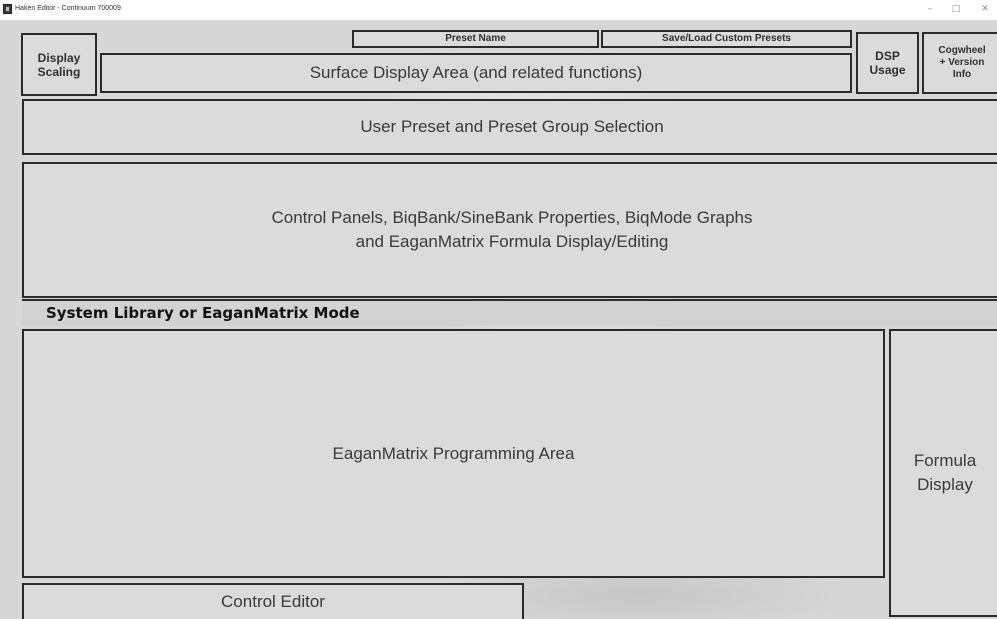 This screenshot has width=997, height=619. I want to click on save-load-presets-button: Save/Load Custom Presets, so click(726, 39).